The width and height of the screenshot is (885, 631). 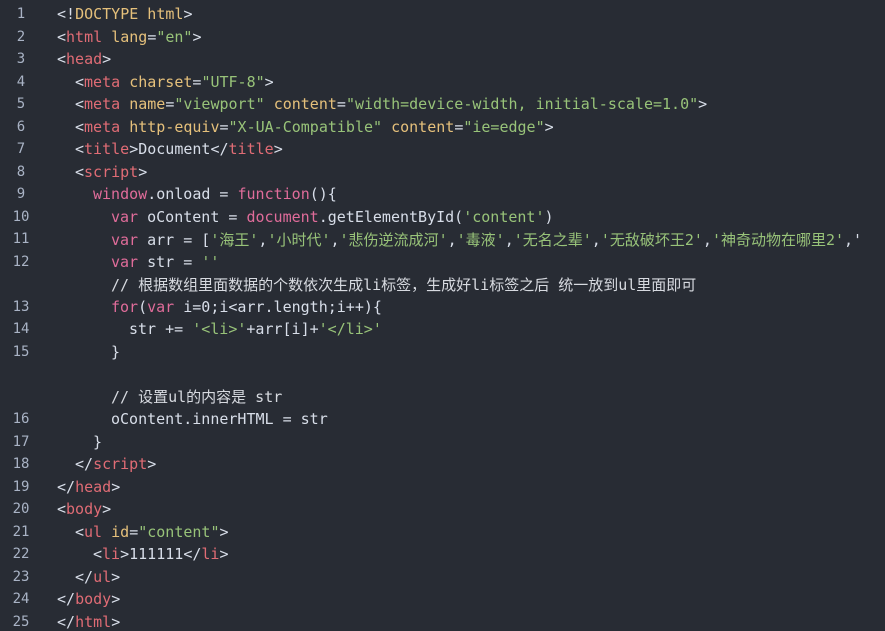 What do you see at coordinates (471, 509) in the screenshot?
I see `code-text: <body>` at bounding box center [471, 509].